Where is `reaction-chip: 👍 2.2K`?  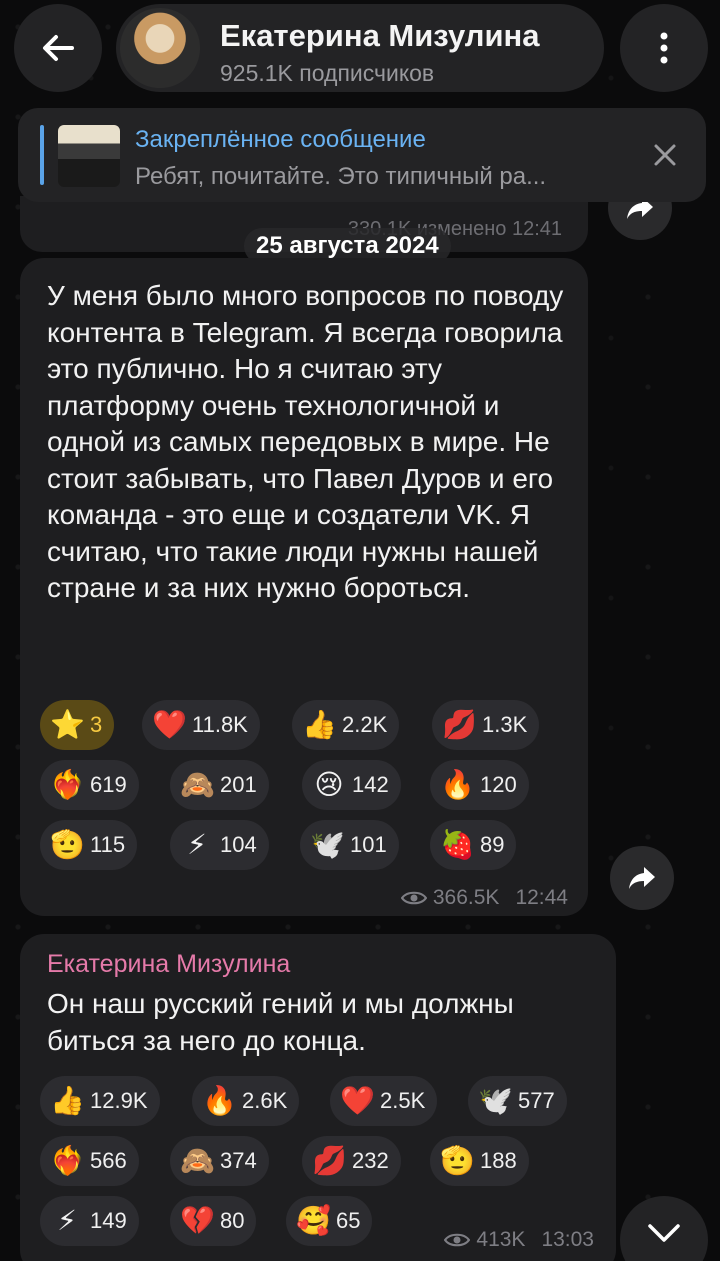
reaction-chip: 👍 2.2K is located at coordinates (346, 725).